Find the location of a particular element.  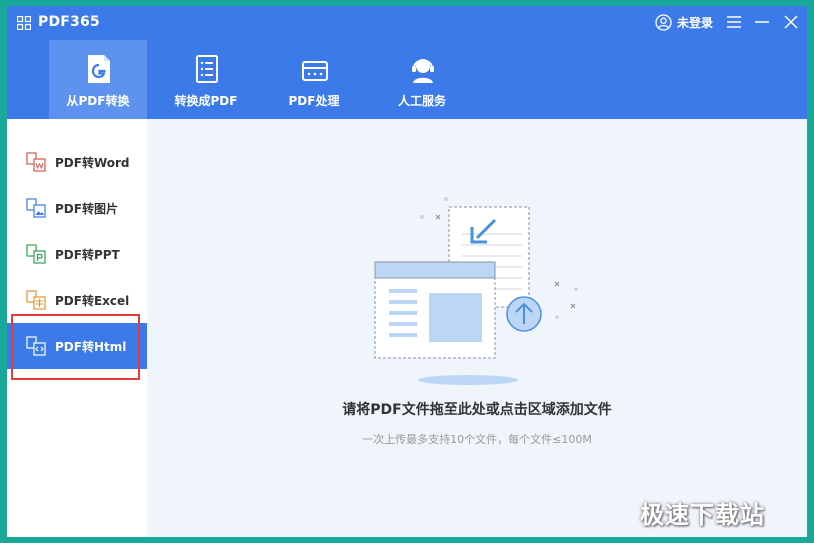

toolbox-icon is located at coordinates (315, 71).